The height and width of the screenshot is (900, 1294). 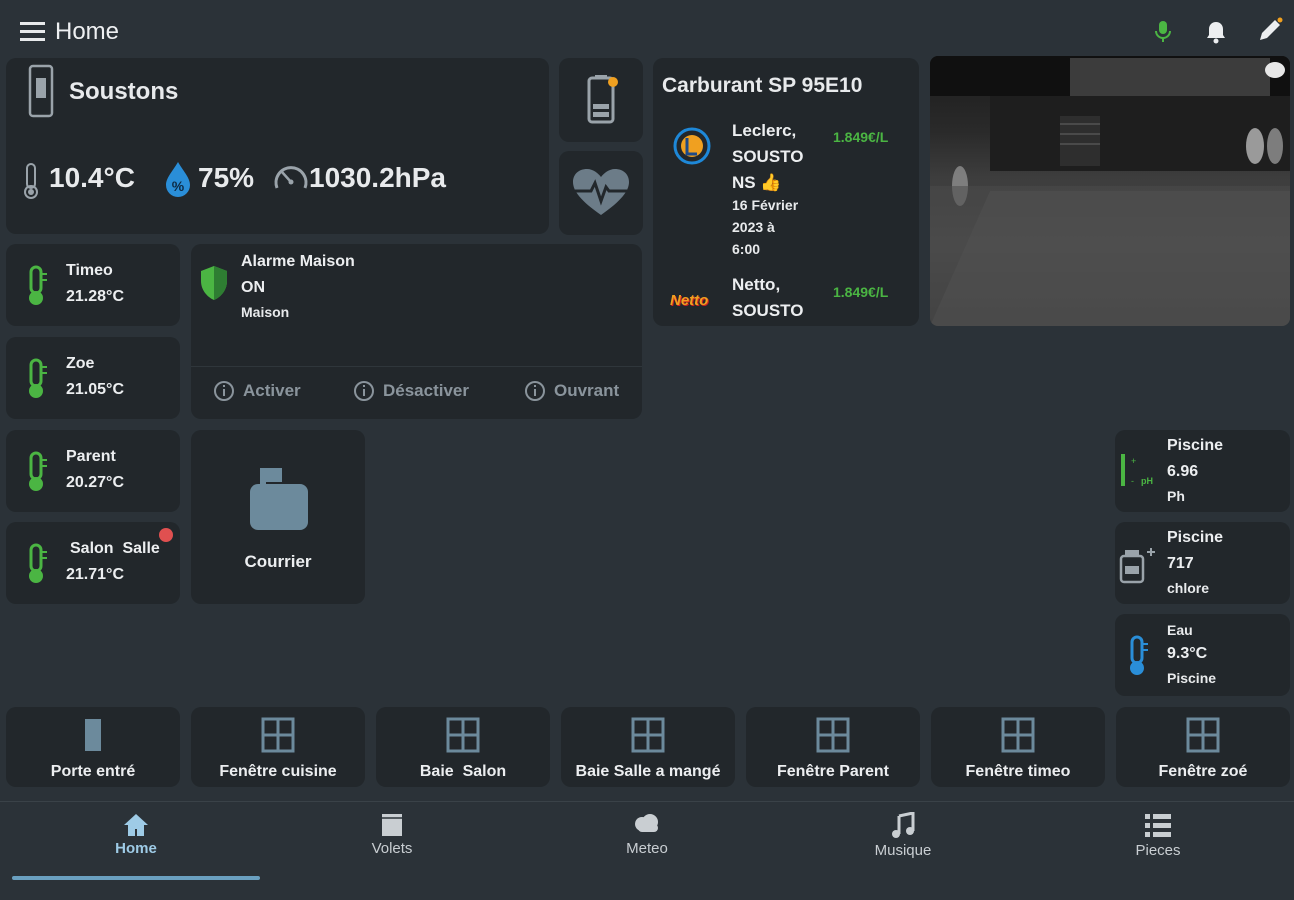 What do you see at coordinates (648, 771) in the screenshot?
I see `opening-label: Baie Salle a mangé` at bounding box center [648, 771].